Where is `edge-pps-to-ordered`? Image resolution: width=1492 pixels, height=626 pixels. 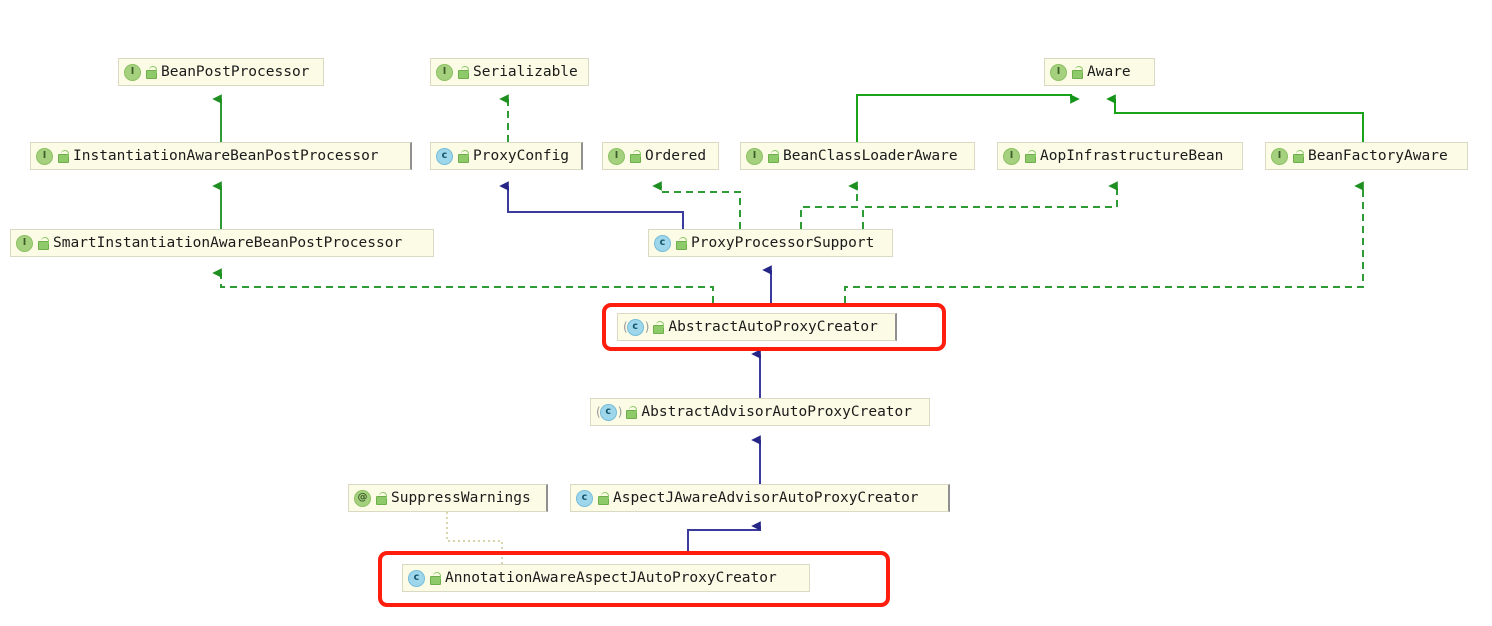
edge-pps-to-ordered is located at coordinates (696, 205).